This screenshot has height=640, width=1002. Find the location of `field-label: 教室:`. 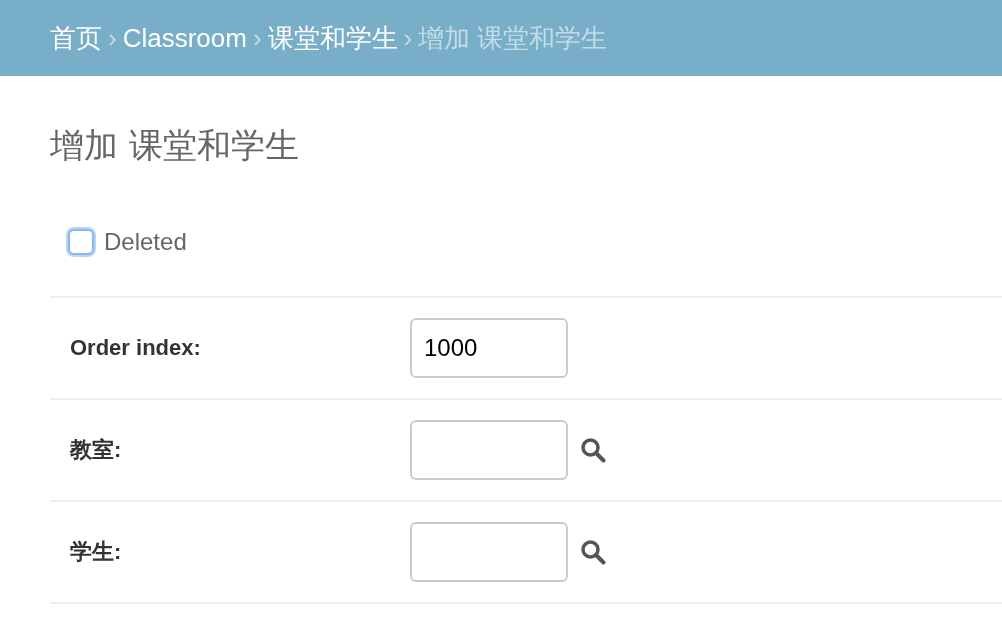

field-label: 教室: is located at coordinates (96, 450).